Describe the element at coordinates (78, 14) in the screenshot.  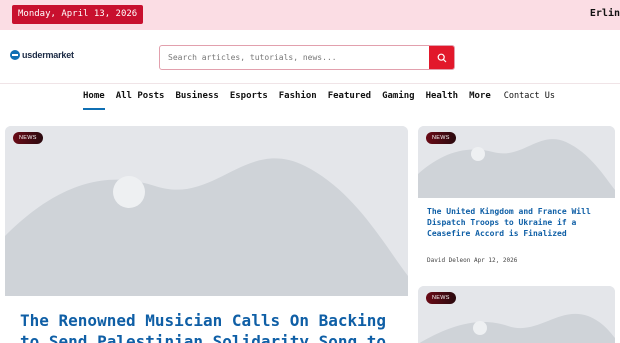
I see `date-badge: Monday, April 13, 2026` at that location.